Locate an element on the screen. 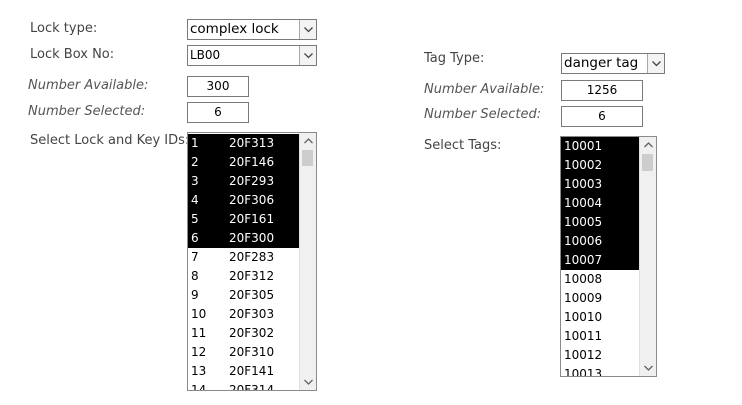 This screenshot has height=405, width=742. row-id: 10001 is located at coordinates (583, 146).